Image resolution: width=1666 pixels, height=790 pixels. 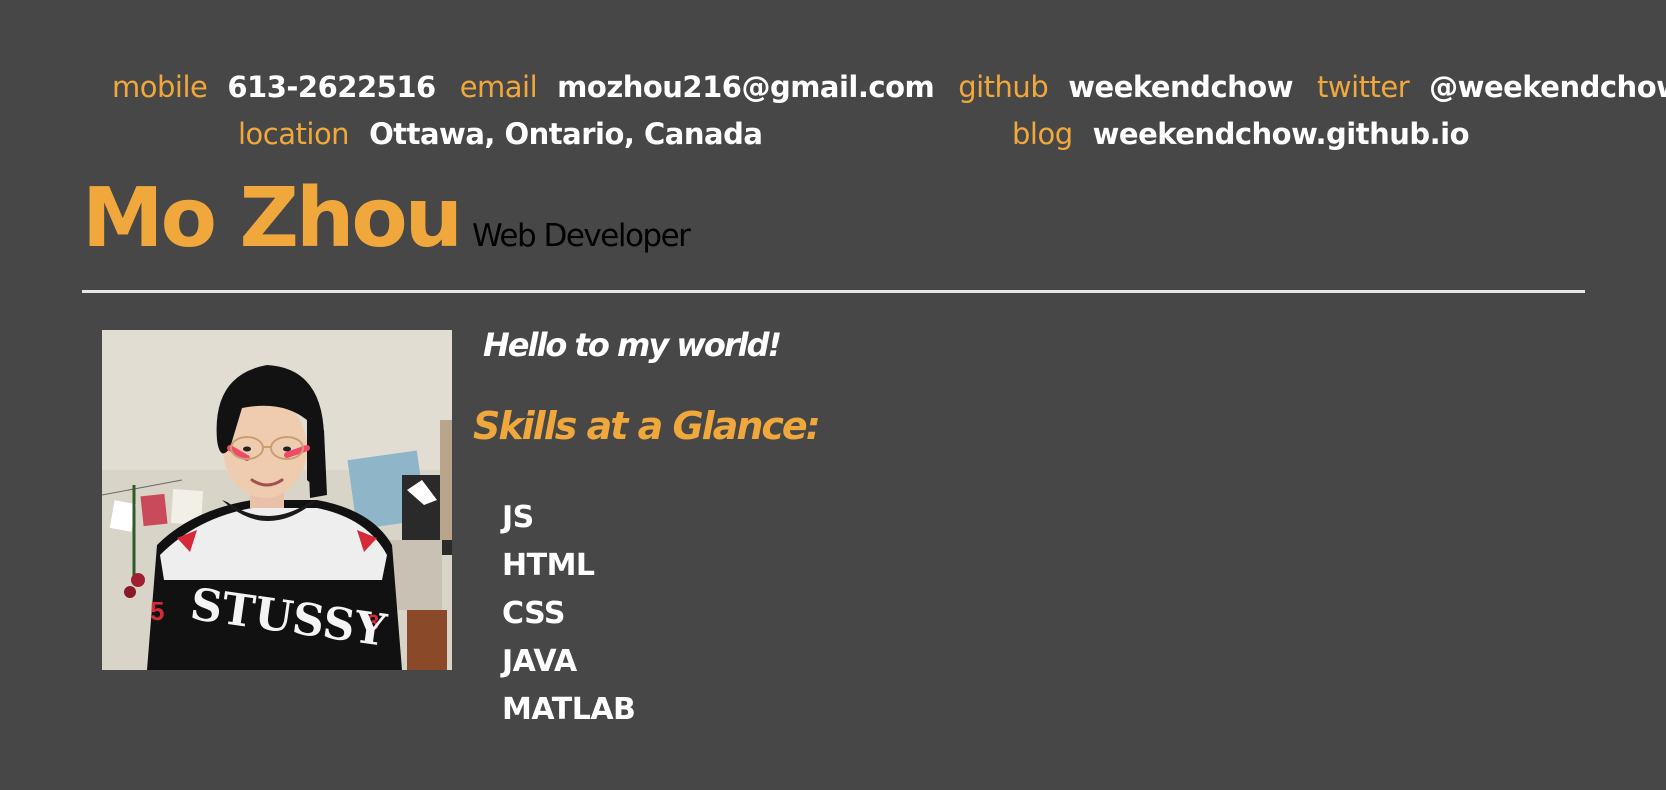 What do you see at coordinates (746, 87) in the screenshot?
I see `email-link: mozhou216@gmail.com` at bounding box center [746, 87].